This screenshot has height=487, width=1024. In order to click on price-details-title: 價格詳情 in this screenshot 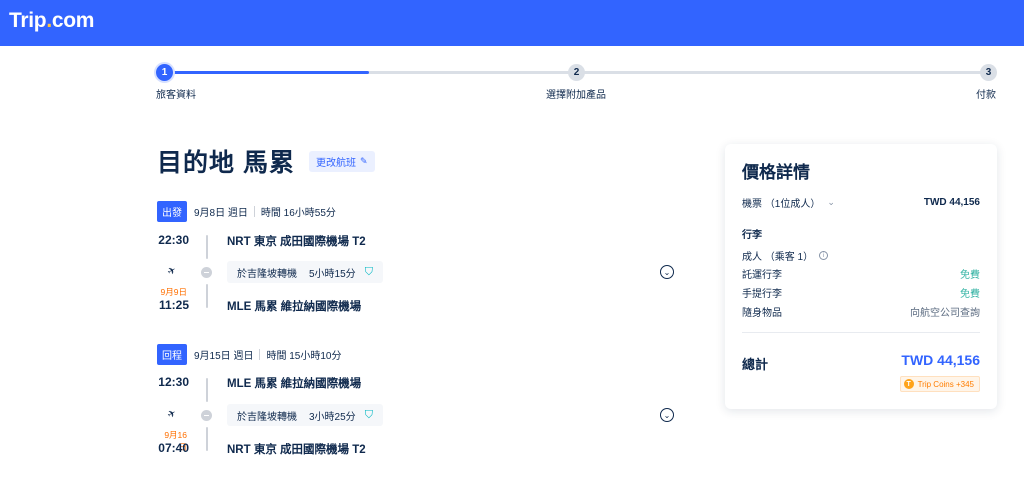, I will do `click(776, 172)`.